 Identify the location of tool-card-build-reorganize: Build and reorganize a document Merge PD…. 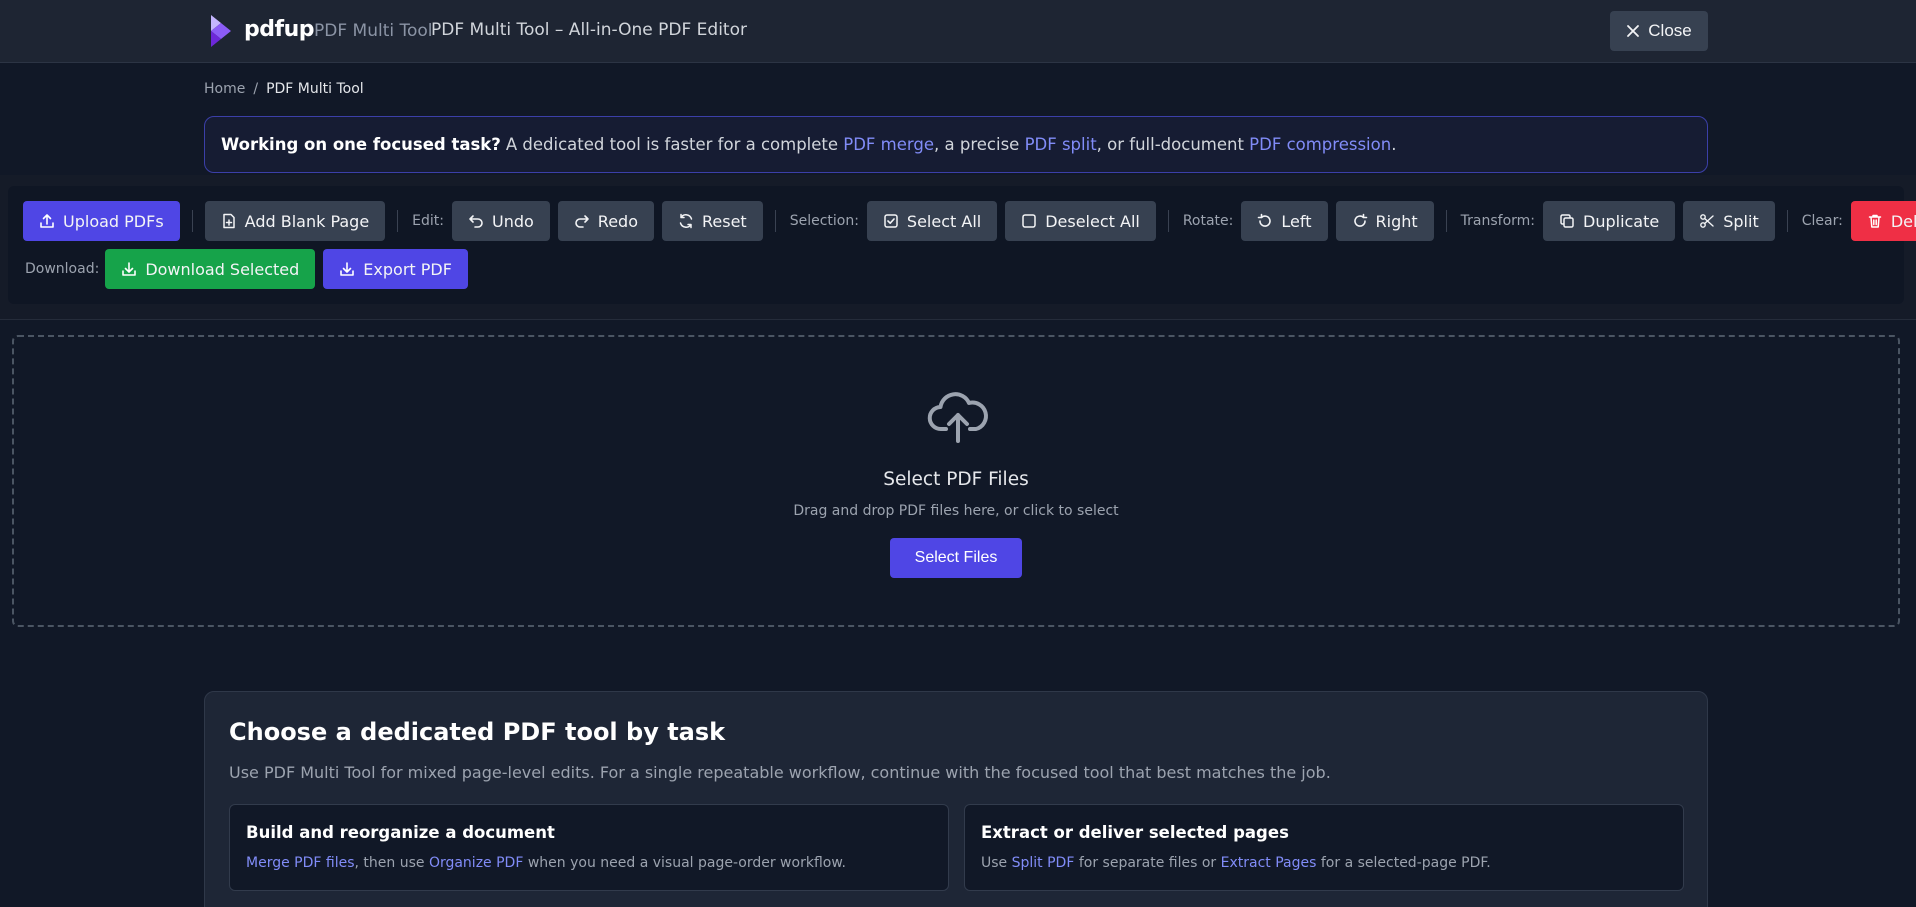
(589, 847).